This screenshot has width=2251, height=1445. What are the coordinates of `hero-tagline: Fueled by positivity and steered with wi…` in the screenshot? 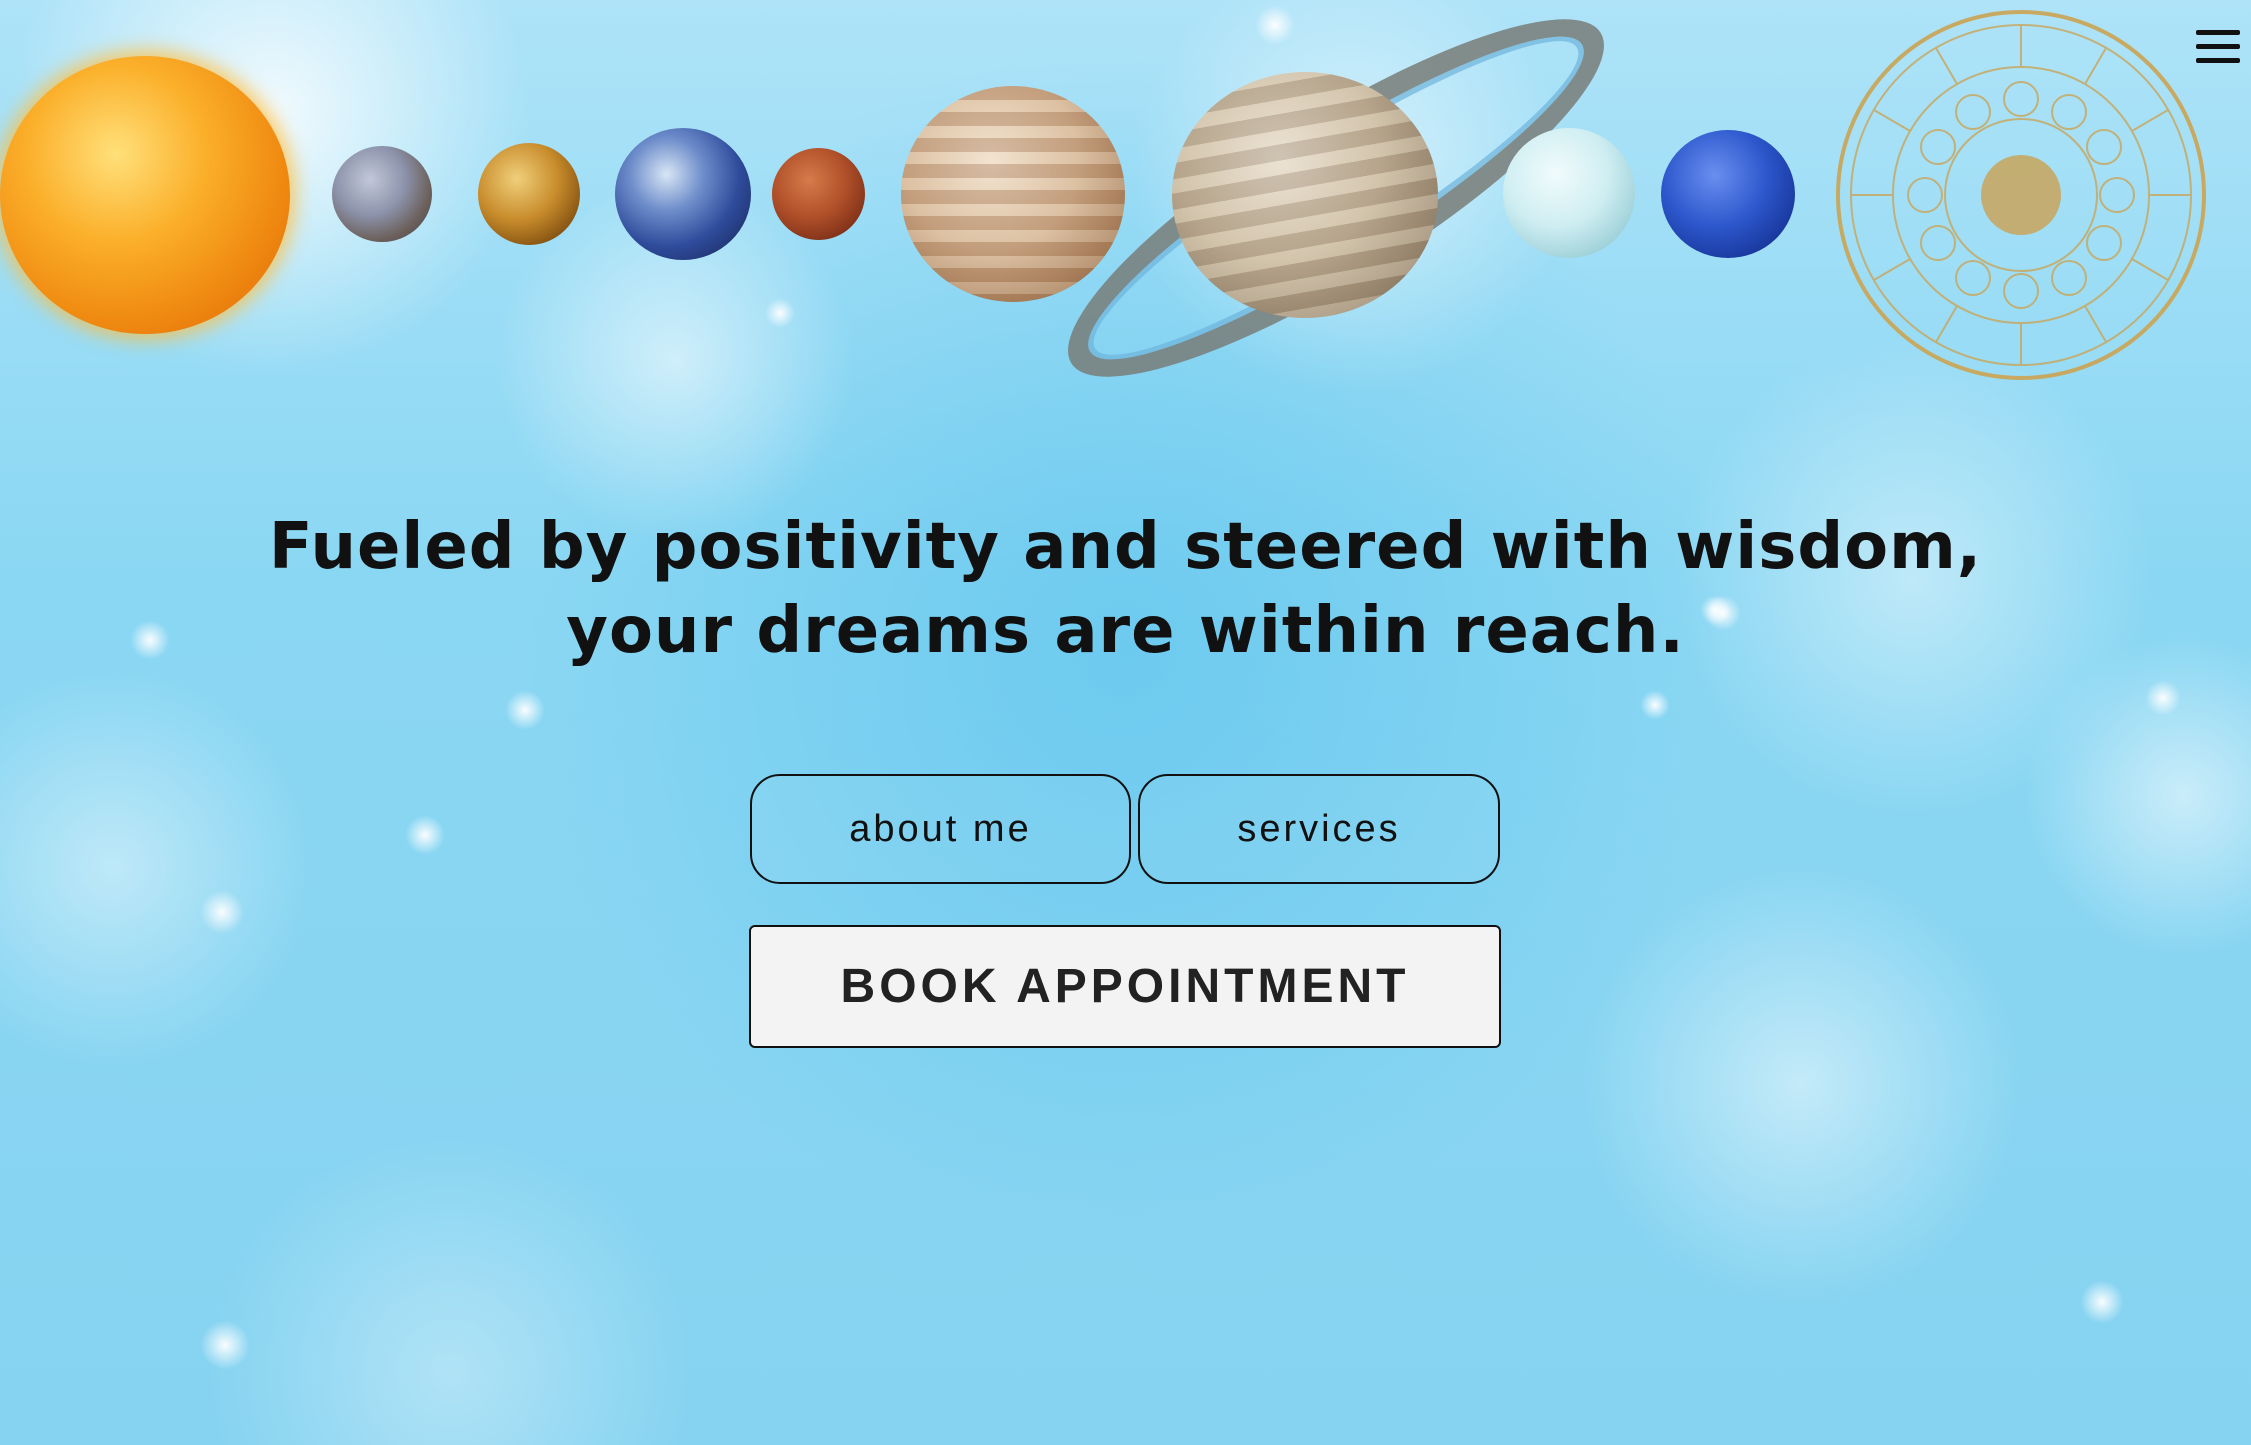 It's located at (1125, 589).